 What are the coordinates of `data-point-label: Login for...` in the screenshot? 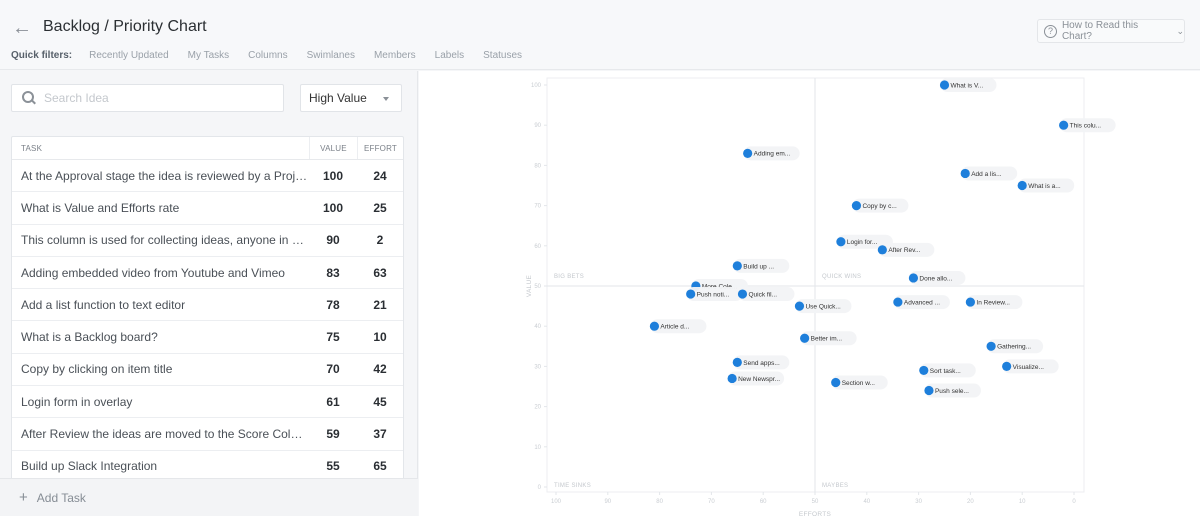 It's located at (862, 242).